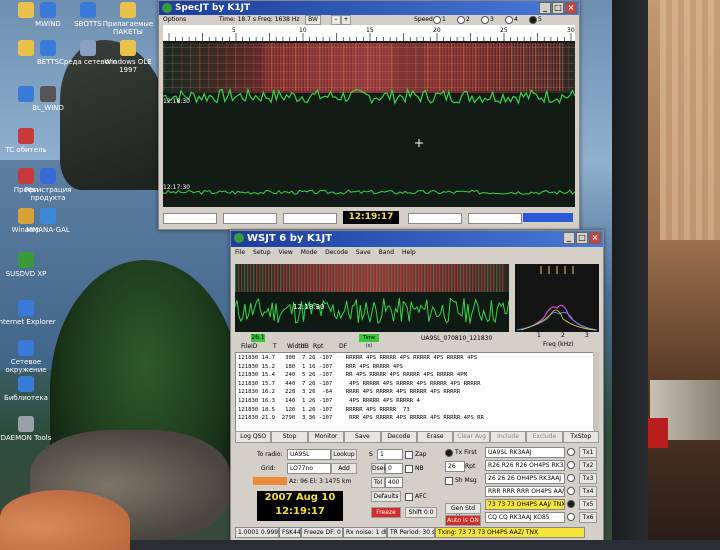 The width and height of the screenshot is (720, 550). What do you see at coordinates (26, 424) in the screenshot?
I see `desktop-icon-glyph` at bounding box center [26, 424].